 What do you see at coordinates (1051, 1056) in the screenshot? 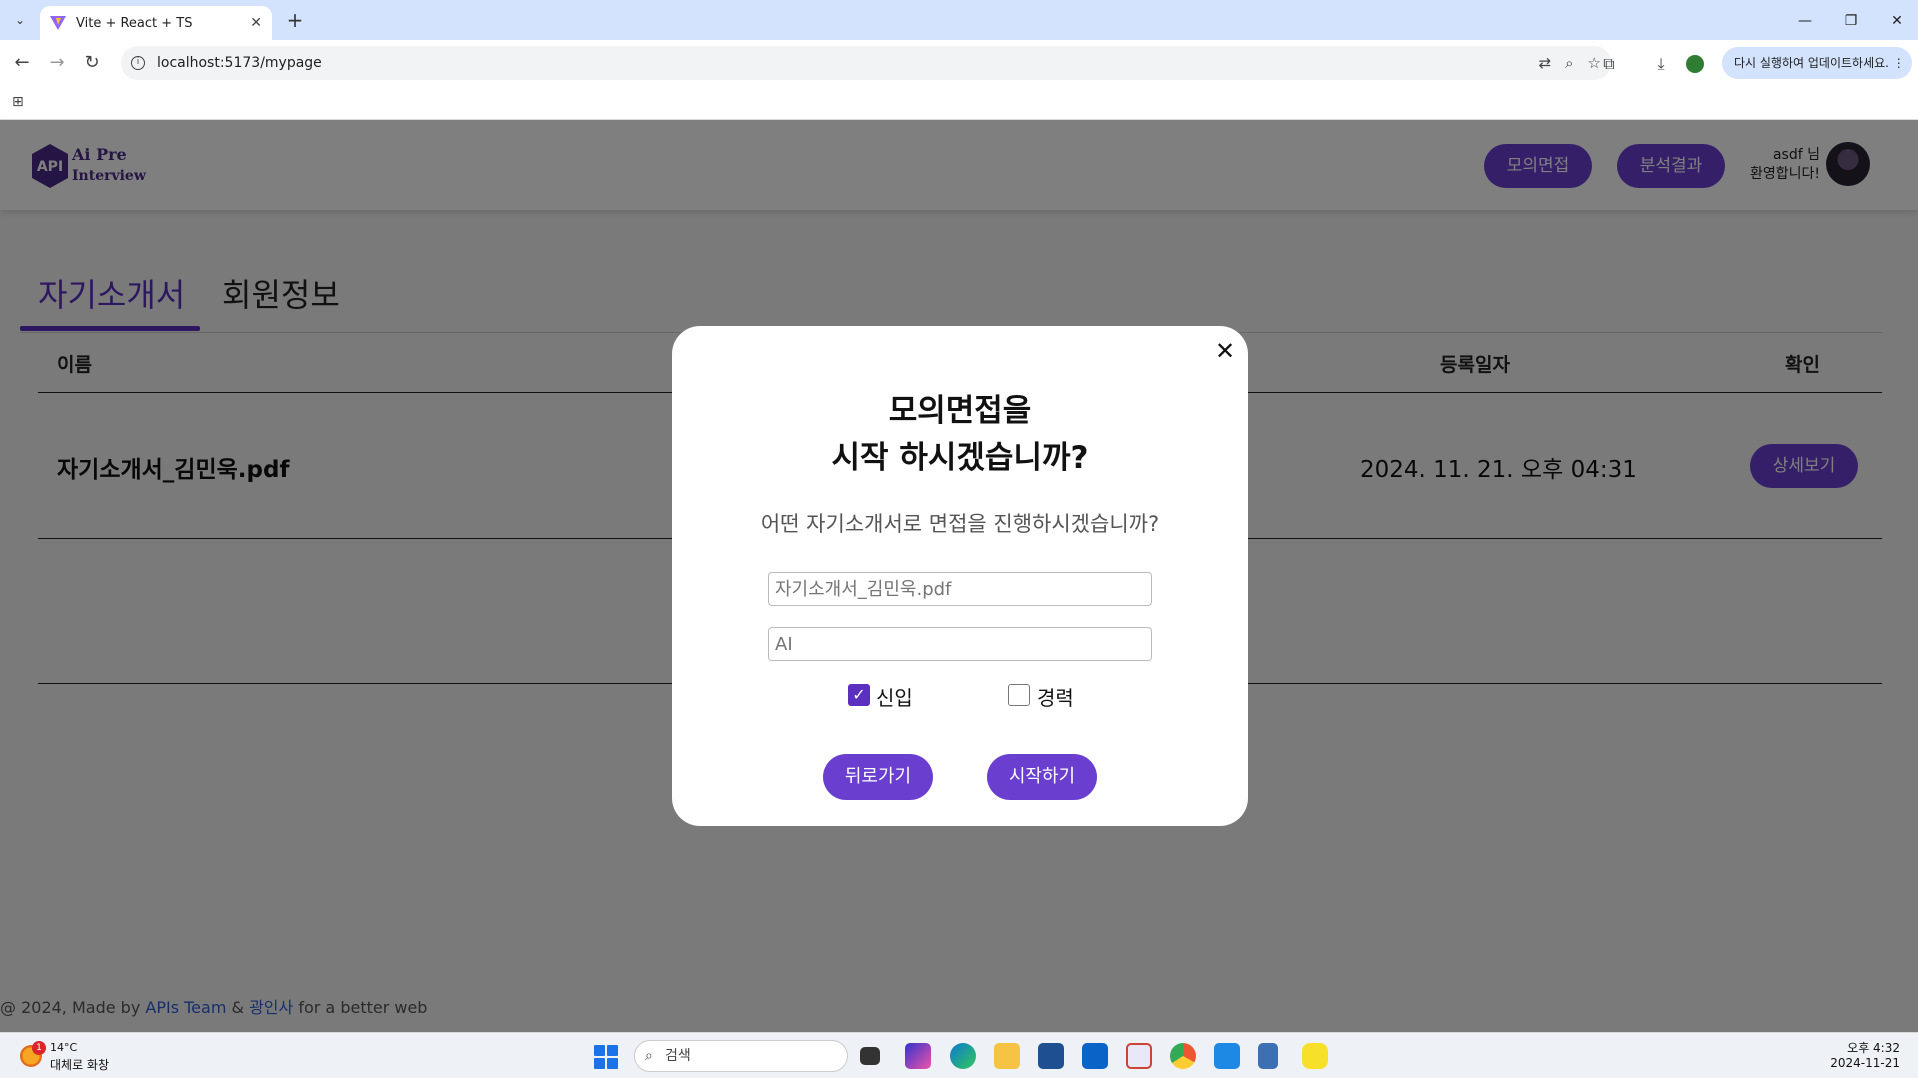
I see `store-icon` at bounding box center [1051, 1056].